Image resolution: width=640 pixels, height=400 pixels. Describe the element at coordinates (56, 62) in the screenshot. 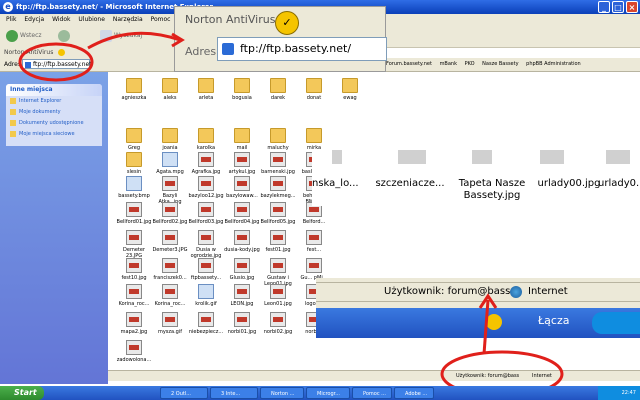

I see `address-highlight-circle` at that location.